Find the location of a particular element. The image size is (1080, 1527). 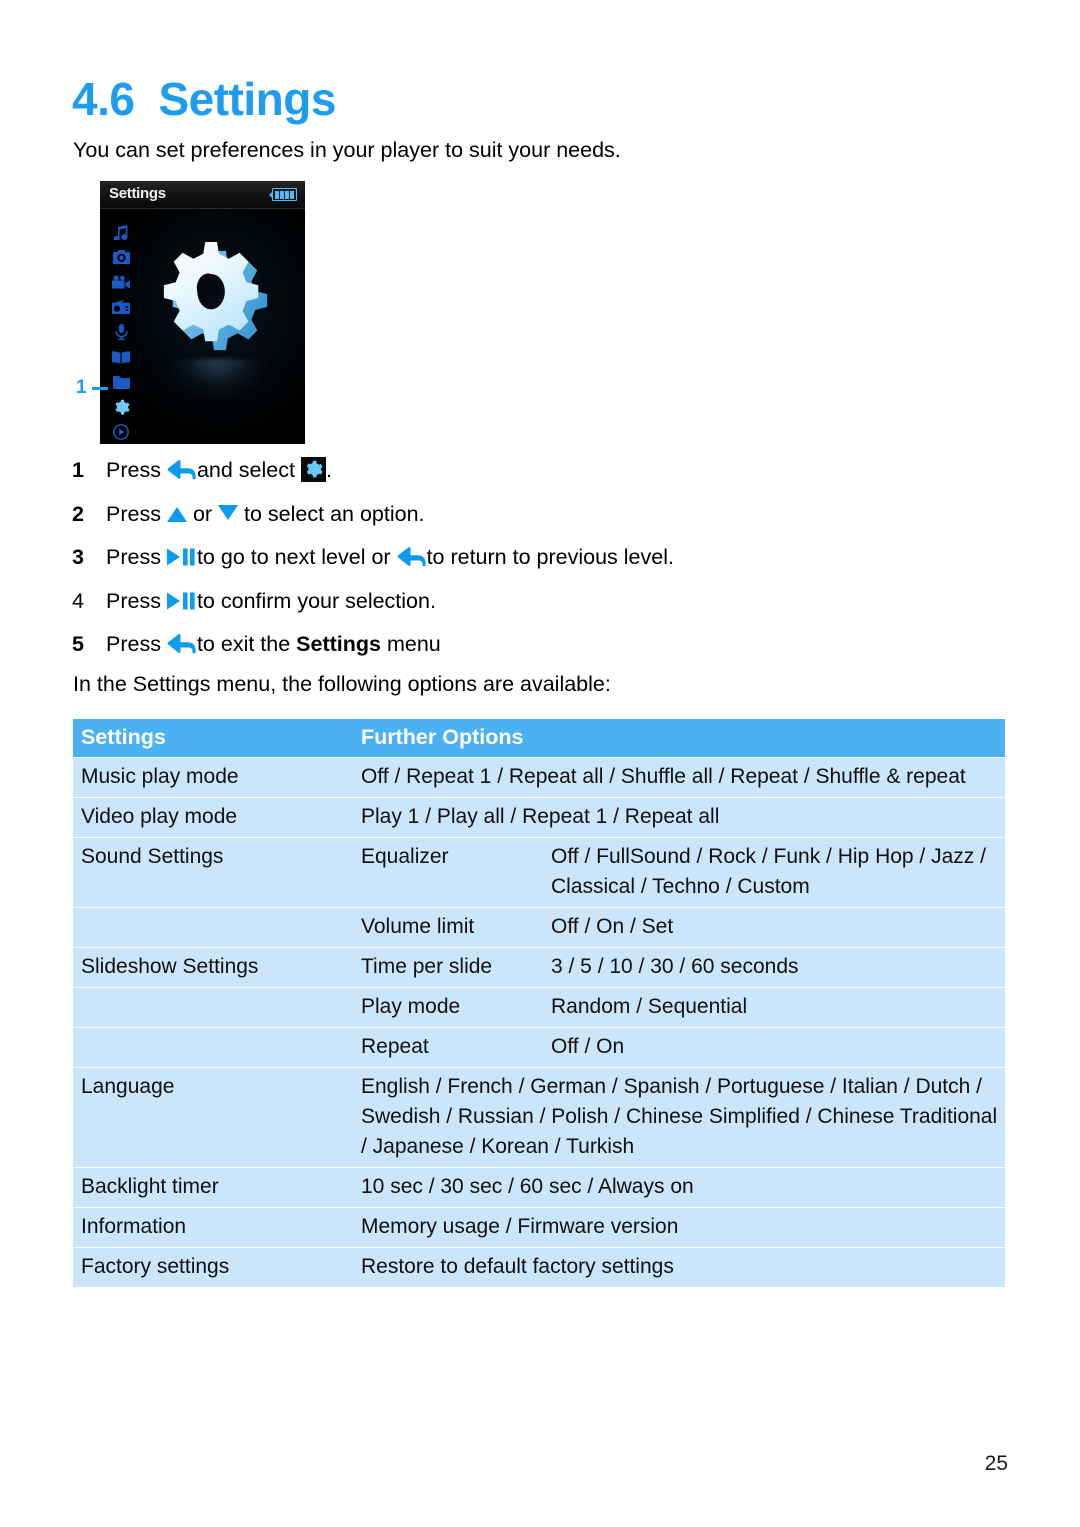

table-row: Volume limit Off / On / Set is located at coordinates (539, 927).